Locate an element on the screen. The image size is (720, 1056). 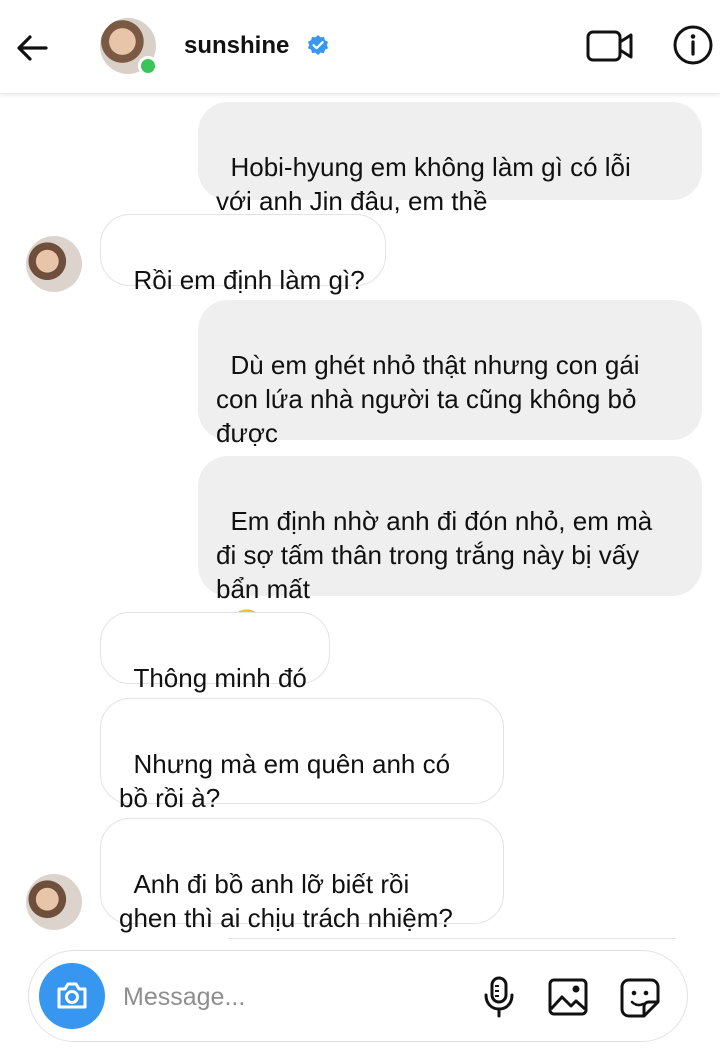
message-text: Thông minh đó is located at coordinates (220, 678).